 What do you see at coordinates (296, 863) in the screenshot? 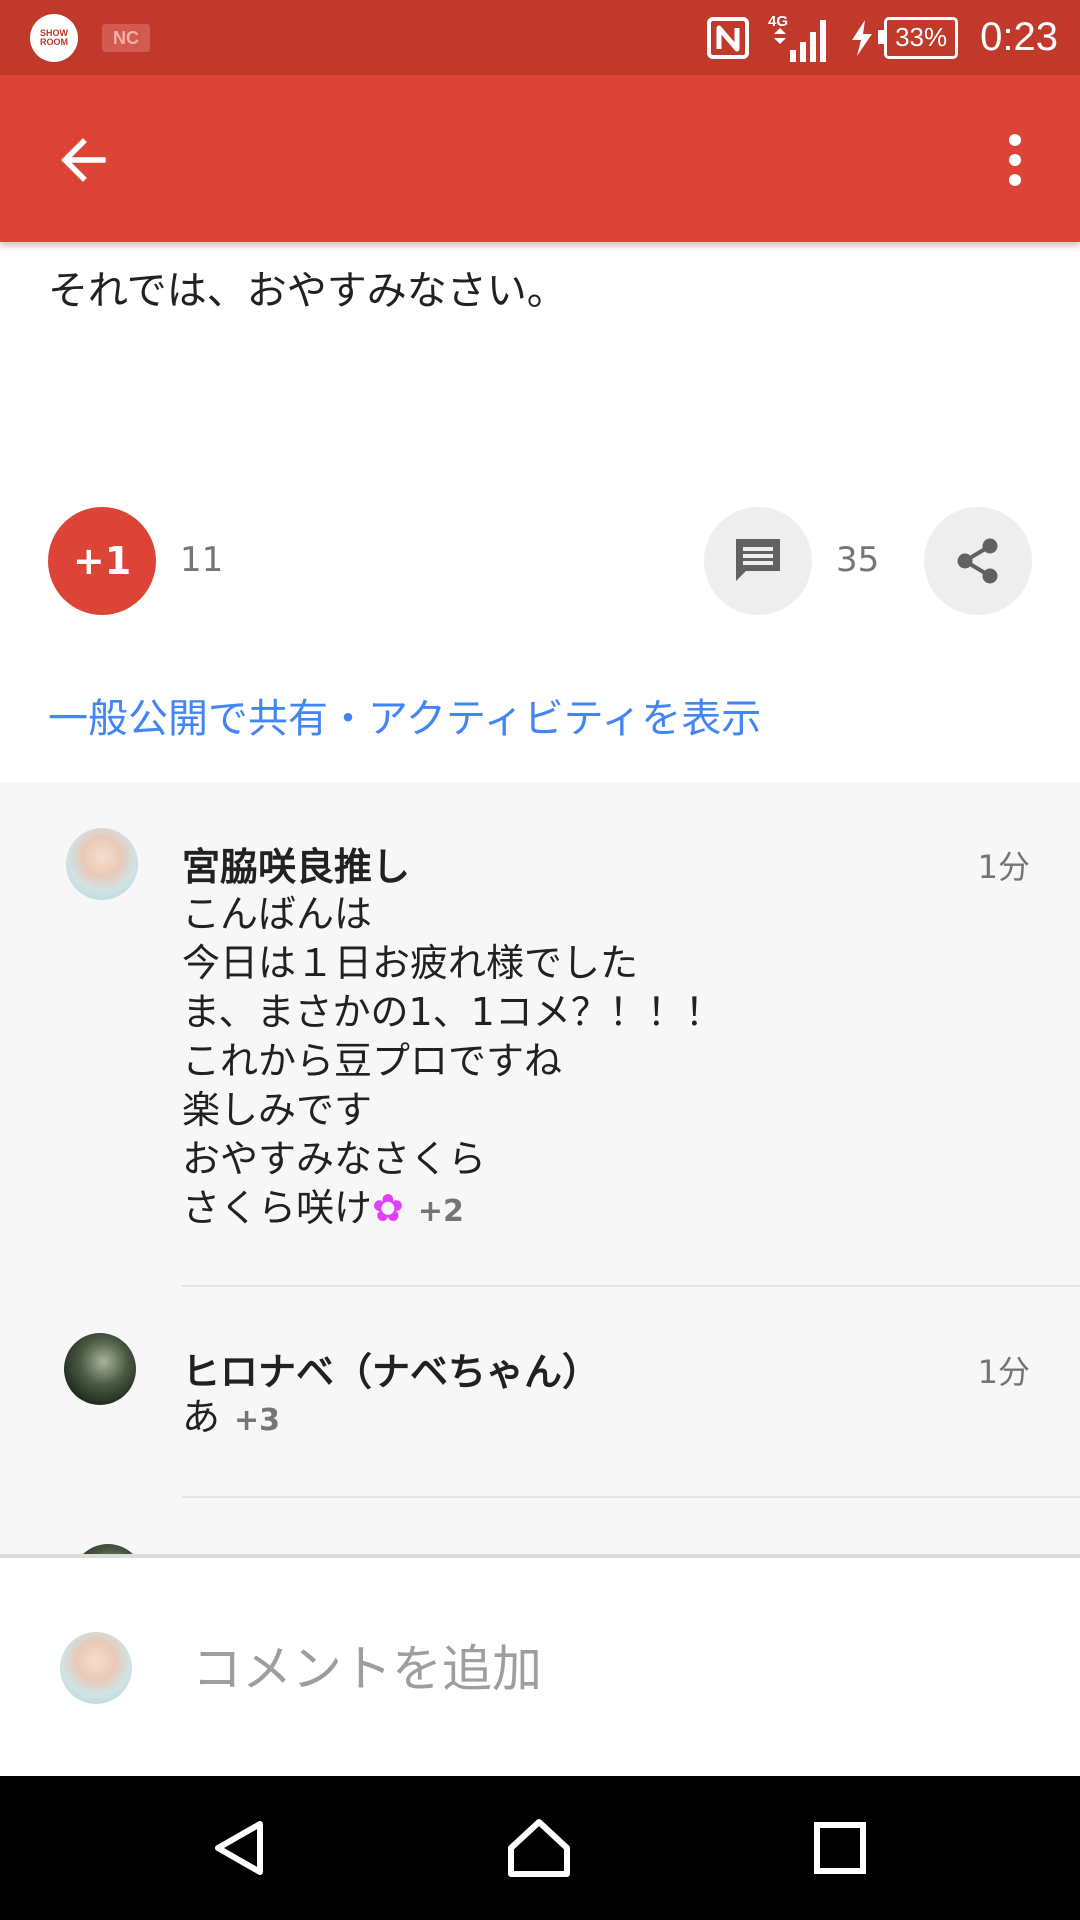
I see `comment-author: 宮脇咲良推し` at bounding box center [296, 863].